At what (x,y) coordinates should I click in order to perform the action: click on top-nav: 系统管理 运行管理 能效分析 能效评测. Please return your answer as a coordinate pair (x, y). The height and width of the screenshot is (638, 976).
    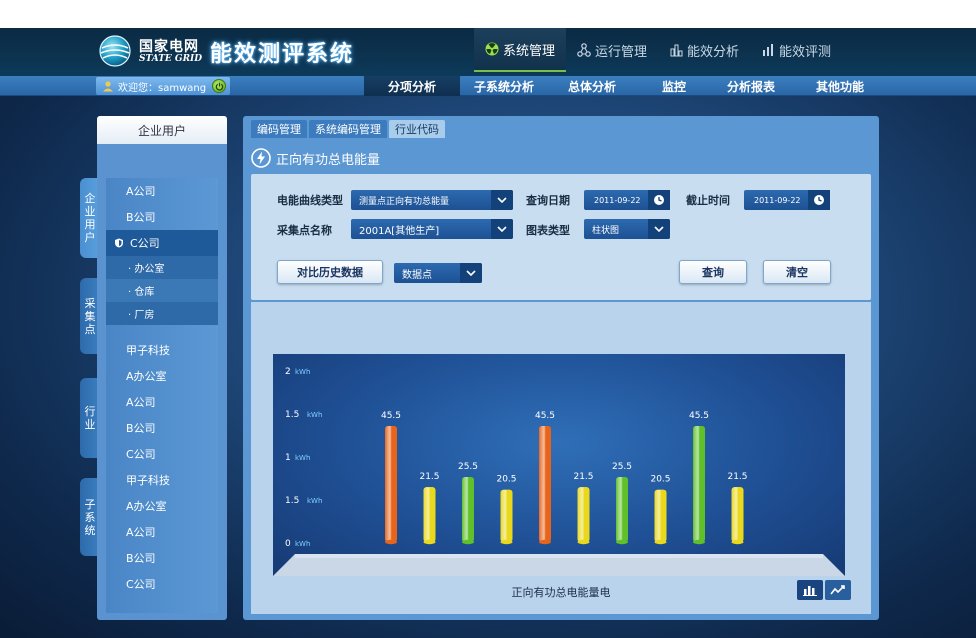
    Looking at the image, I should click on (658, 50).